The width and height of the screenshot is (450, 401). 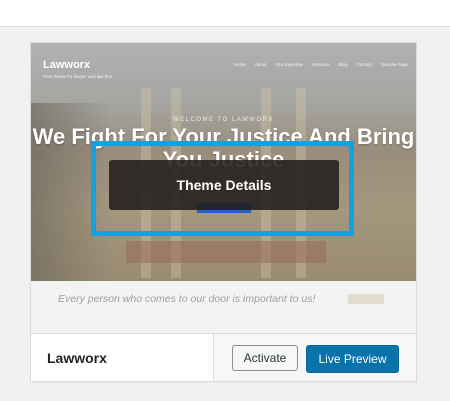 What do you see at coordinates (366, 299) in the screenshot?
I see `screenshot-tagline-button` at bounding box center [366, 299].